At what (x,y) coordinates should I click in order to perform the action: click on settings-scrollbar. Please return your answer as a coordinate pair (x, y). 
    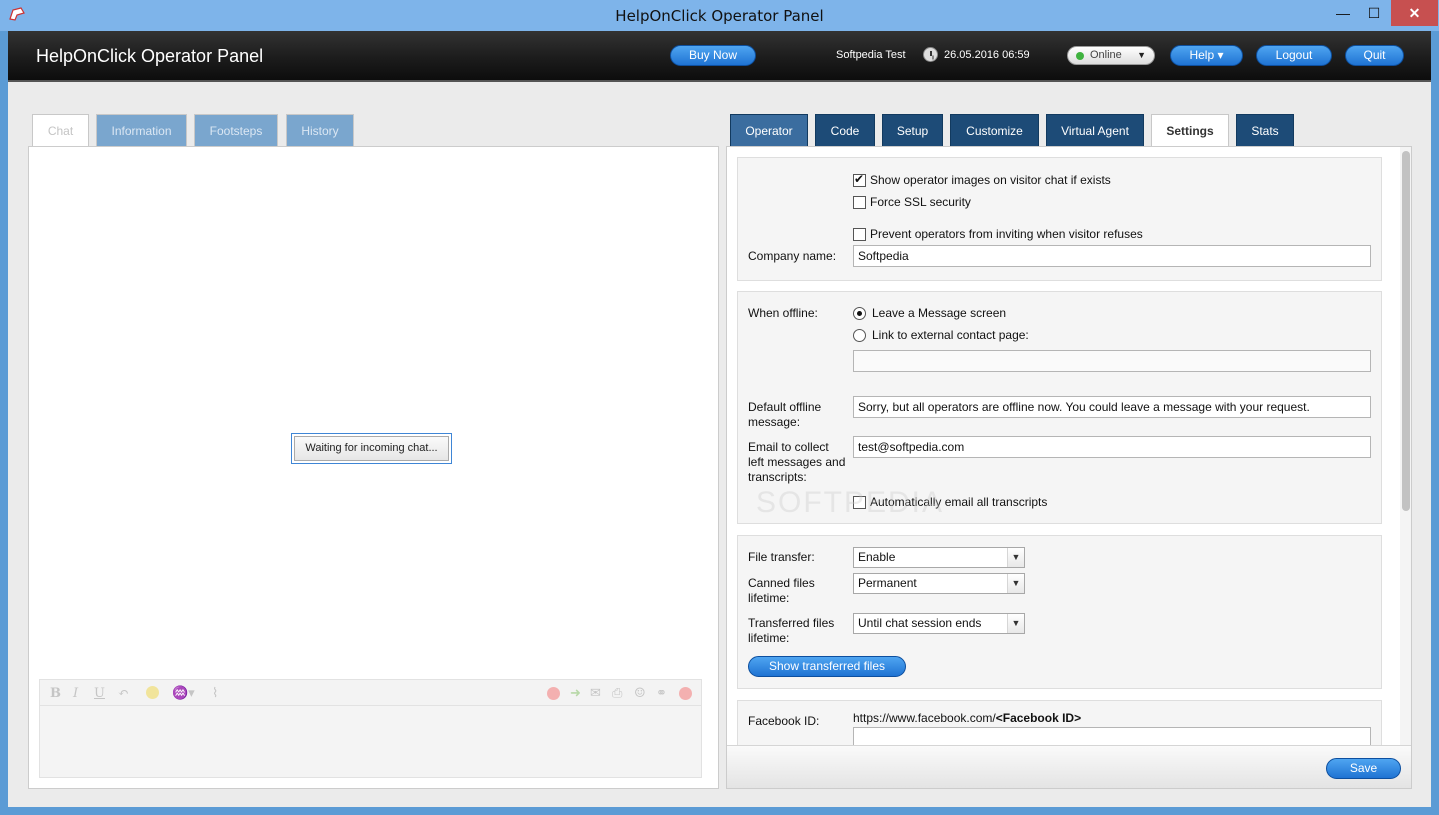
    Looking at the image, I should click on (1405, 446).